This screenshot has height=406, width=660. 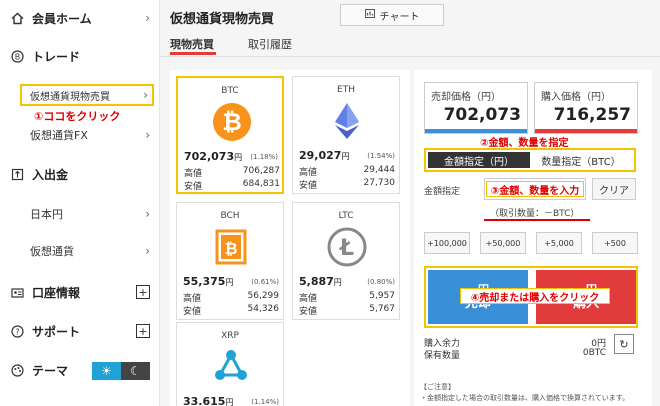 I want to click on theme-toggle: ☀ ☾, so click(x=121, y=371).